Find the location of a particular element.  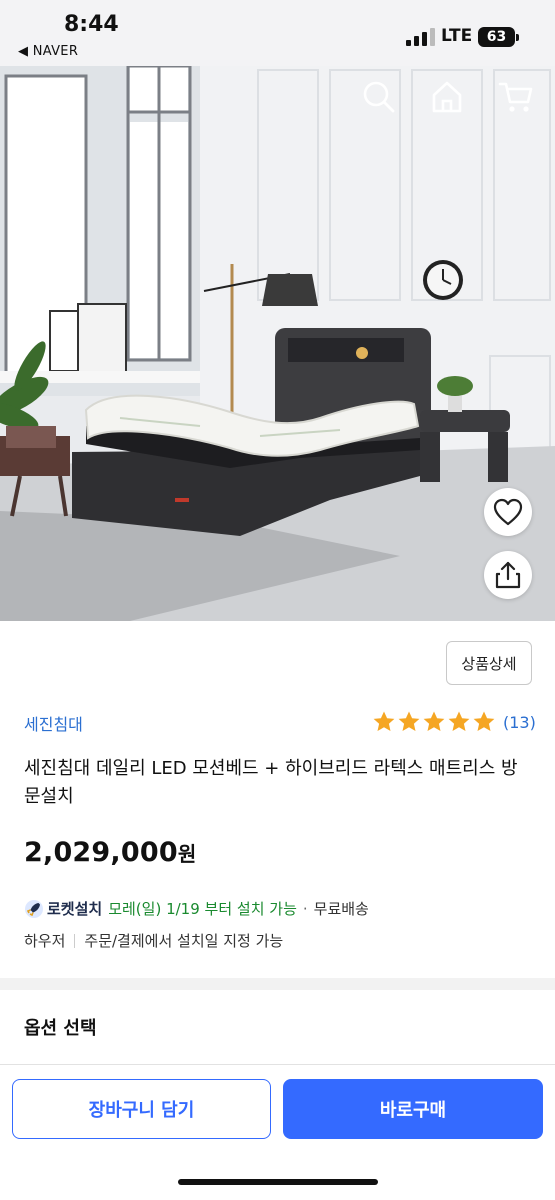

wishlist-button is located at coordinates (508, 512).